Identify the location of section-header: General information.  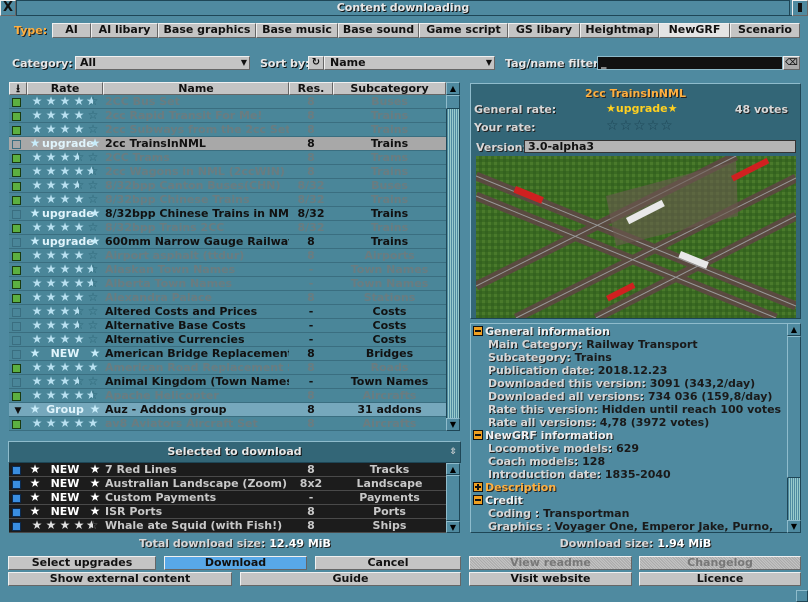
(541, 331).